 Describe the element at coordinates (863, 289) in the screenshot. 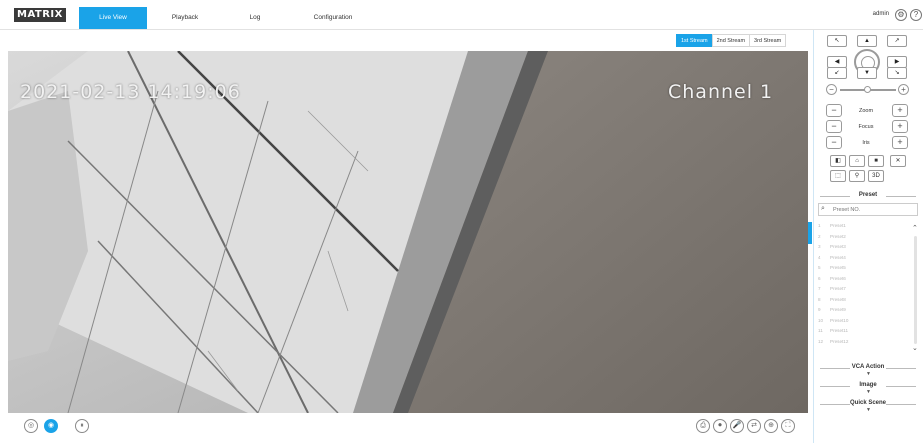

I see `preset-item: 7 Preset7` at that location.